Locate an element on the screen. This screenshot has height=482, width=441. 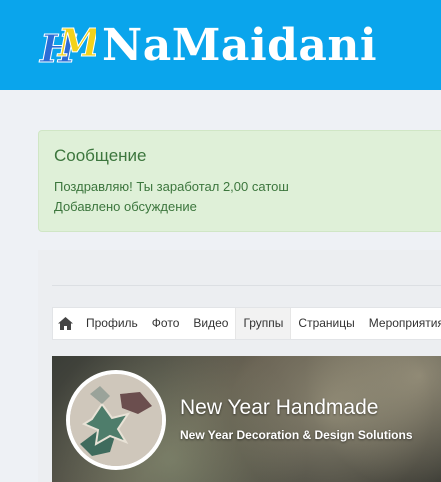
nav-item-video: Видео is located at coordinates (210, 323).